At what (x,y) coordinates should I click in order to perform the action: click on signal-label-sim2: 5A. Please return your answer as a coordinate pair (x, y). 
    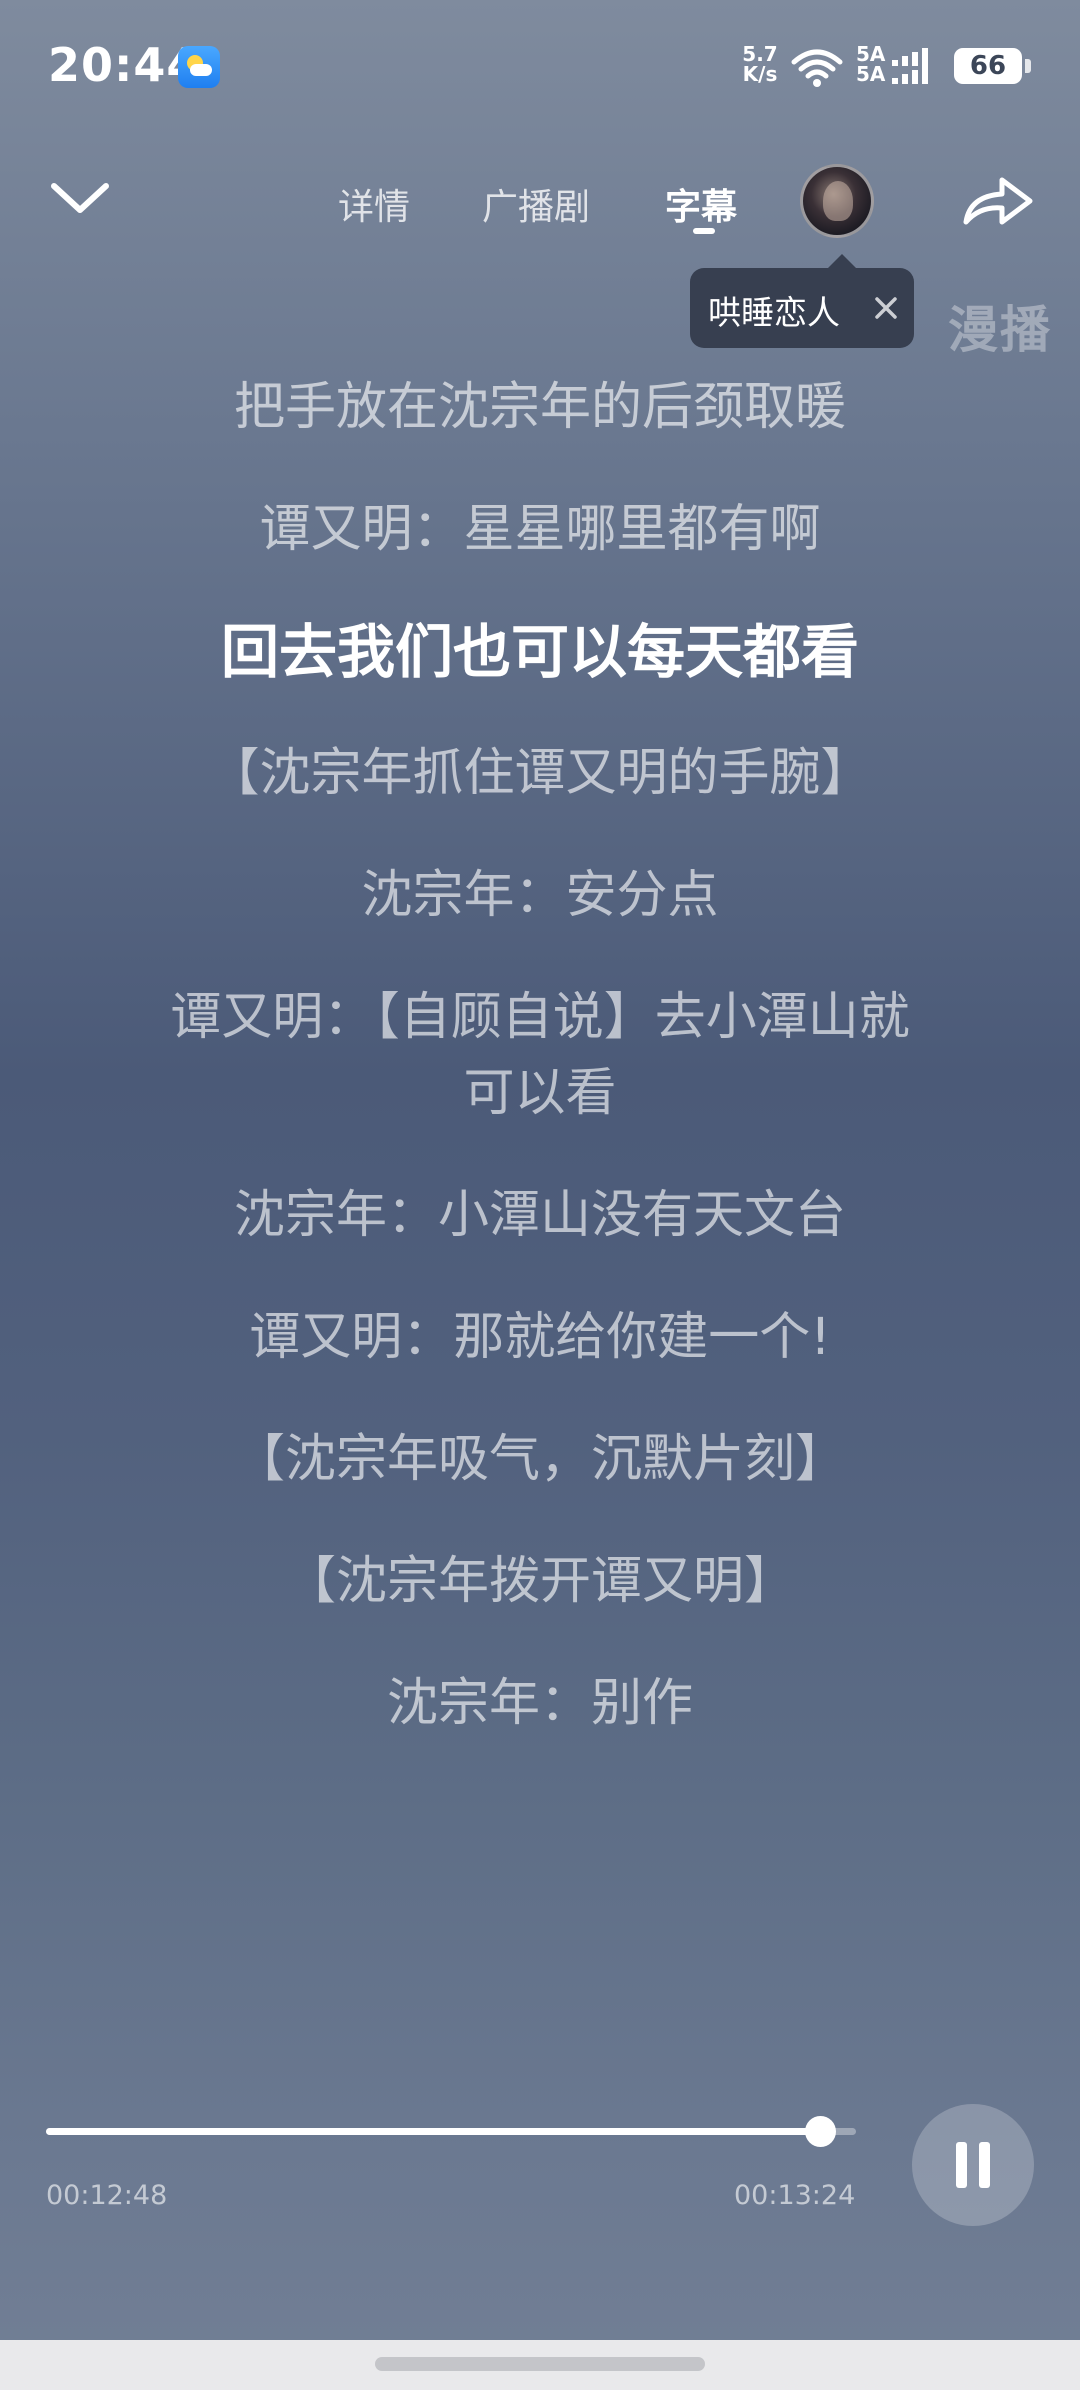
    Looking at the image, I should click on (871, 74).